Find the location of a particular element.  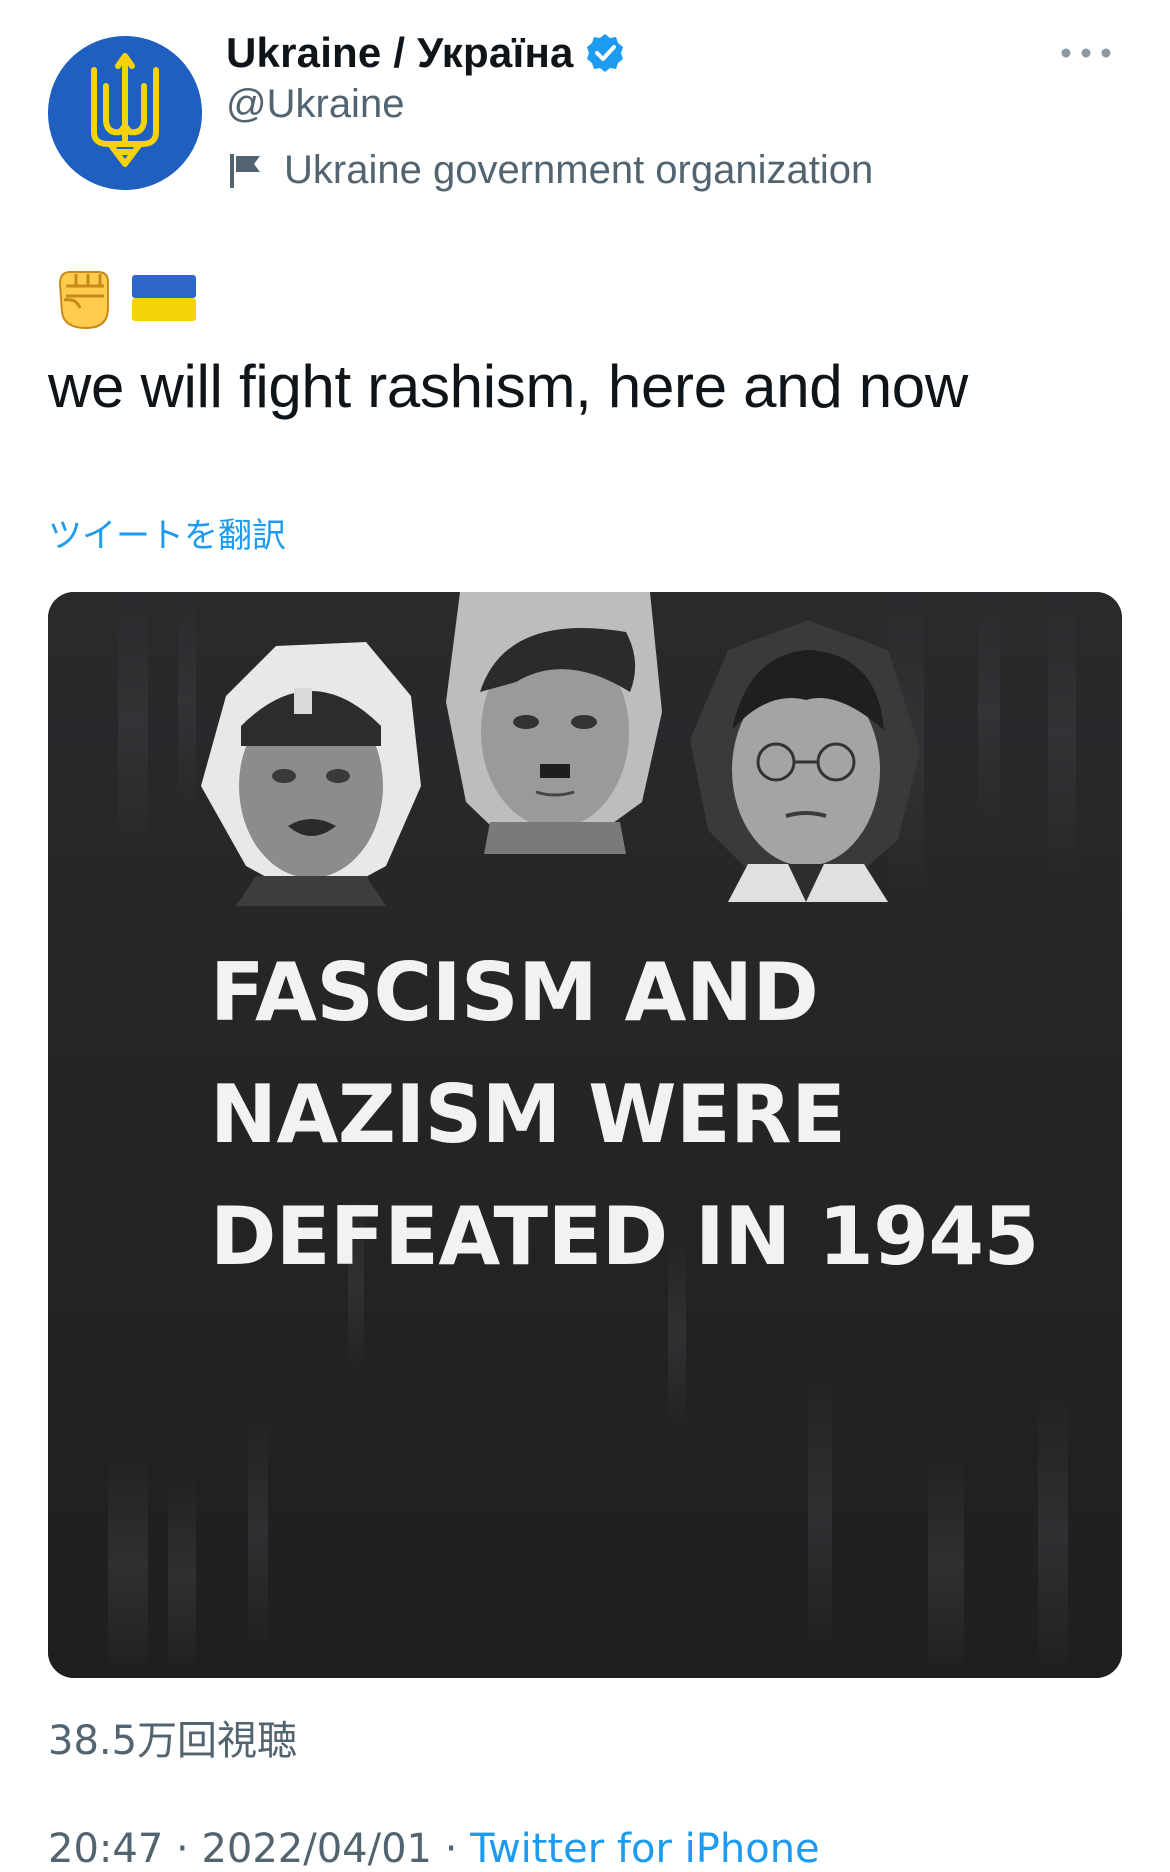

portrait-right is located at coordinates (806, 761).